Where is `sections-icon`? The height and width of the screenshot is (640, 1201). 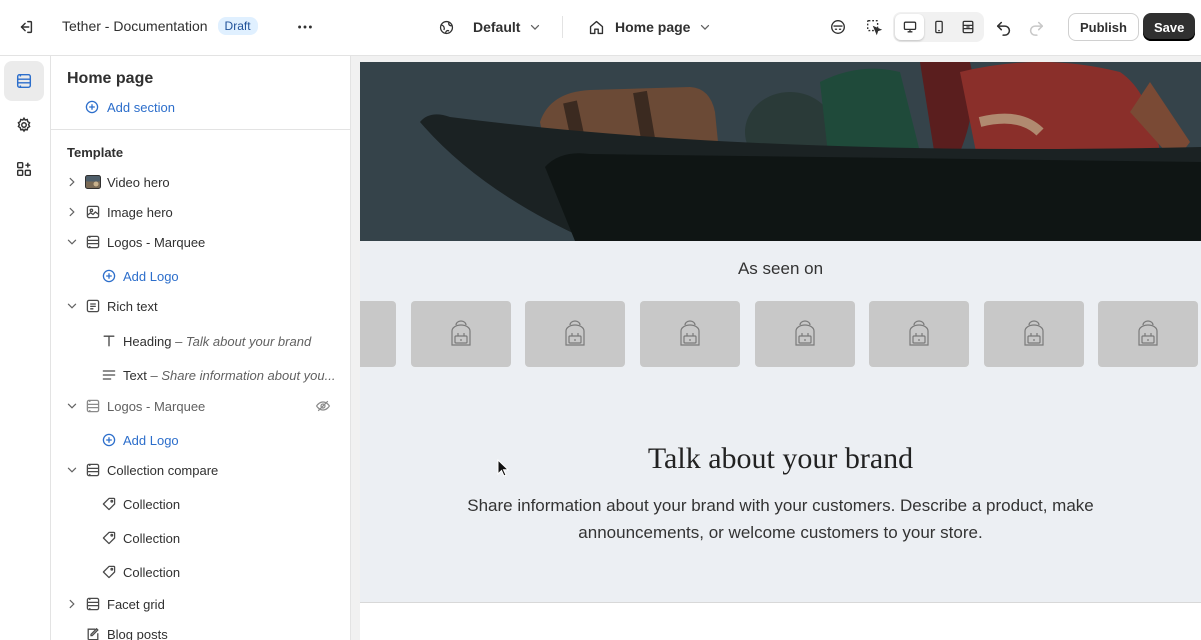 sections-icon is located at coordinates (24, 81).